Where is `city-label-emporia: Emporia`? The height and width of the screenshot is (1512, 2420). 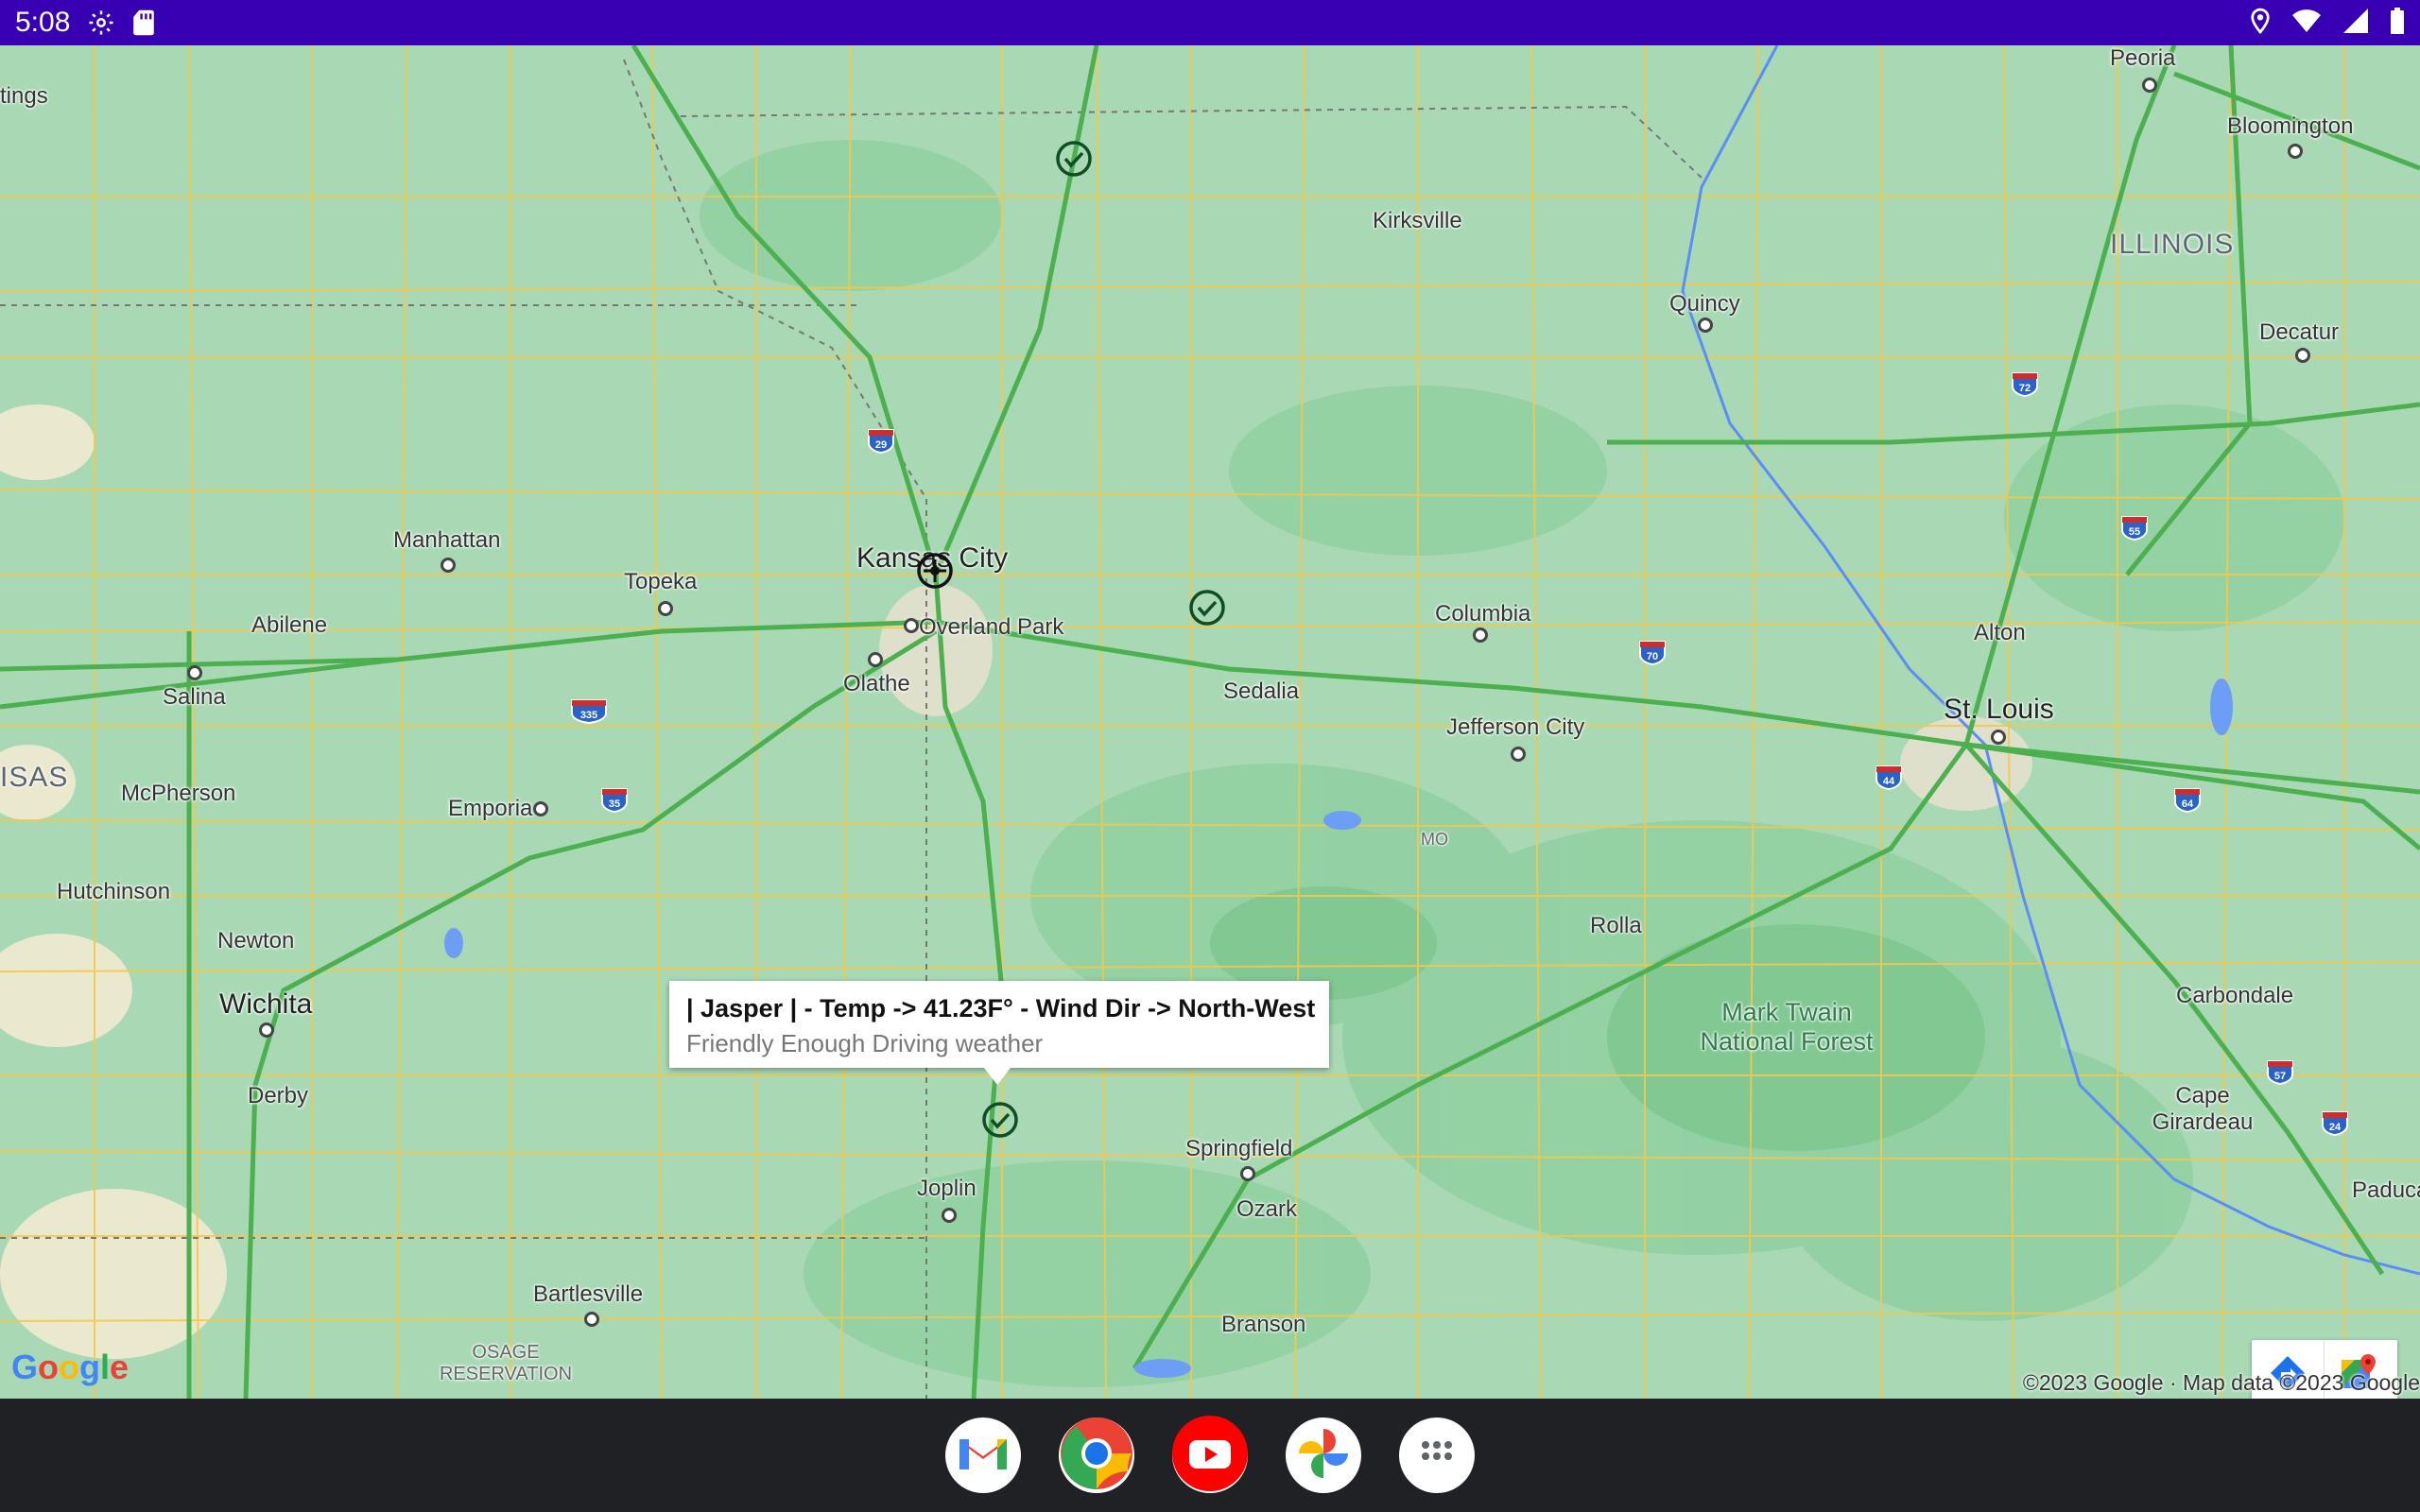 city-label-emporia: Emporia is located at coordinates (490, 808).